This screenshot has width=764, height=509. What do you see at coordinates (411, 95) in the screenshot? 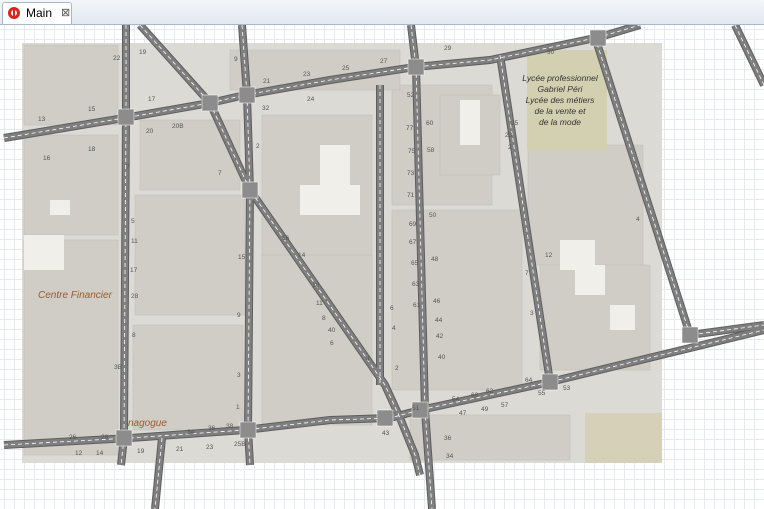
I see `house-number: 52` at bounding box center [411, 95].